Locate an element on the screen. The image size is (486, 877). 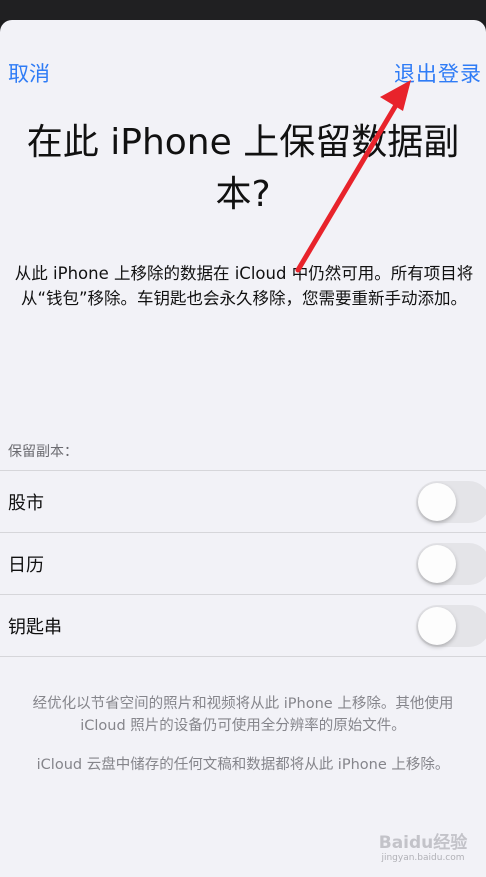
list-item-label: 日历 is located at coordinates (26, 565).